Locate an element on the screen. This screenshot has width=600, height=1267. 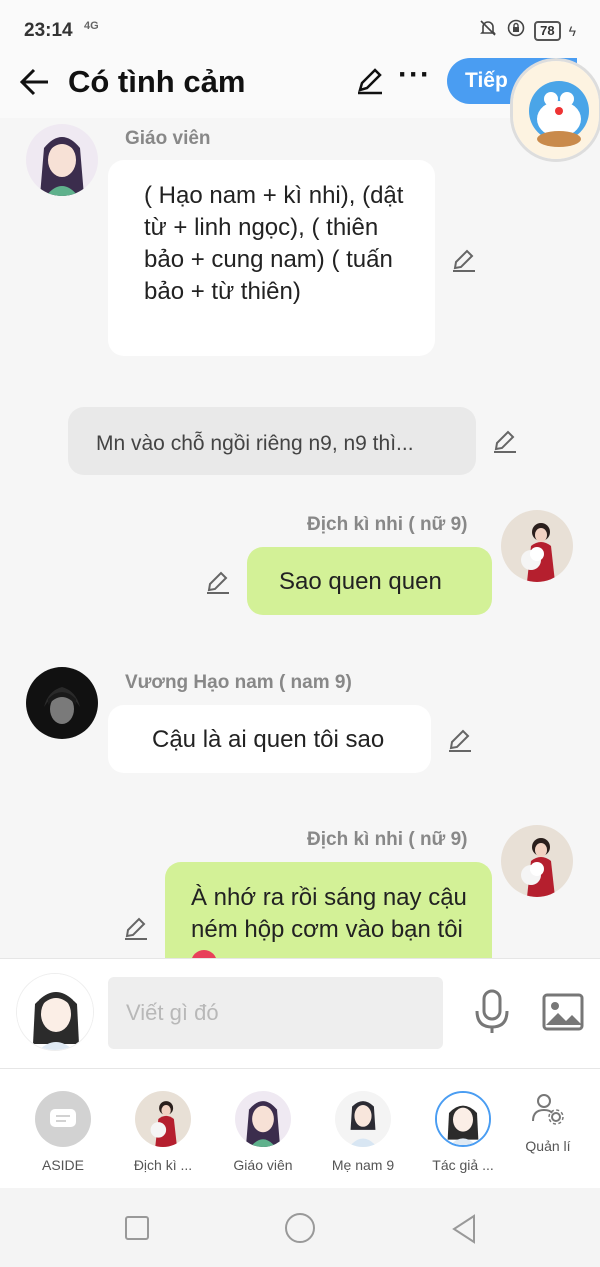
character-label: ASIDE is located at coordinates (62, 1165).